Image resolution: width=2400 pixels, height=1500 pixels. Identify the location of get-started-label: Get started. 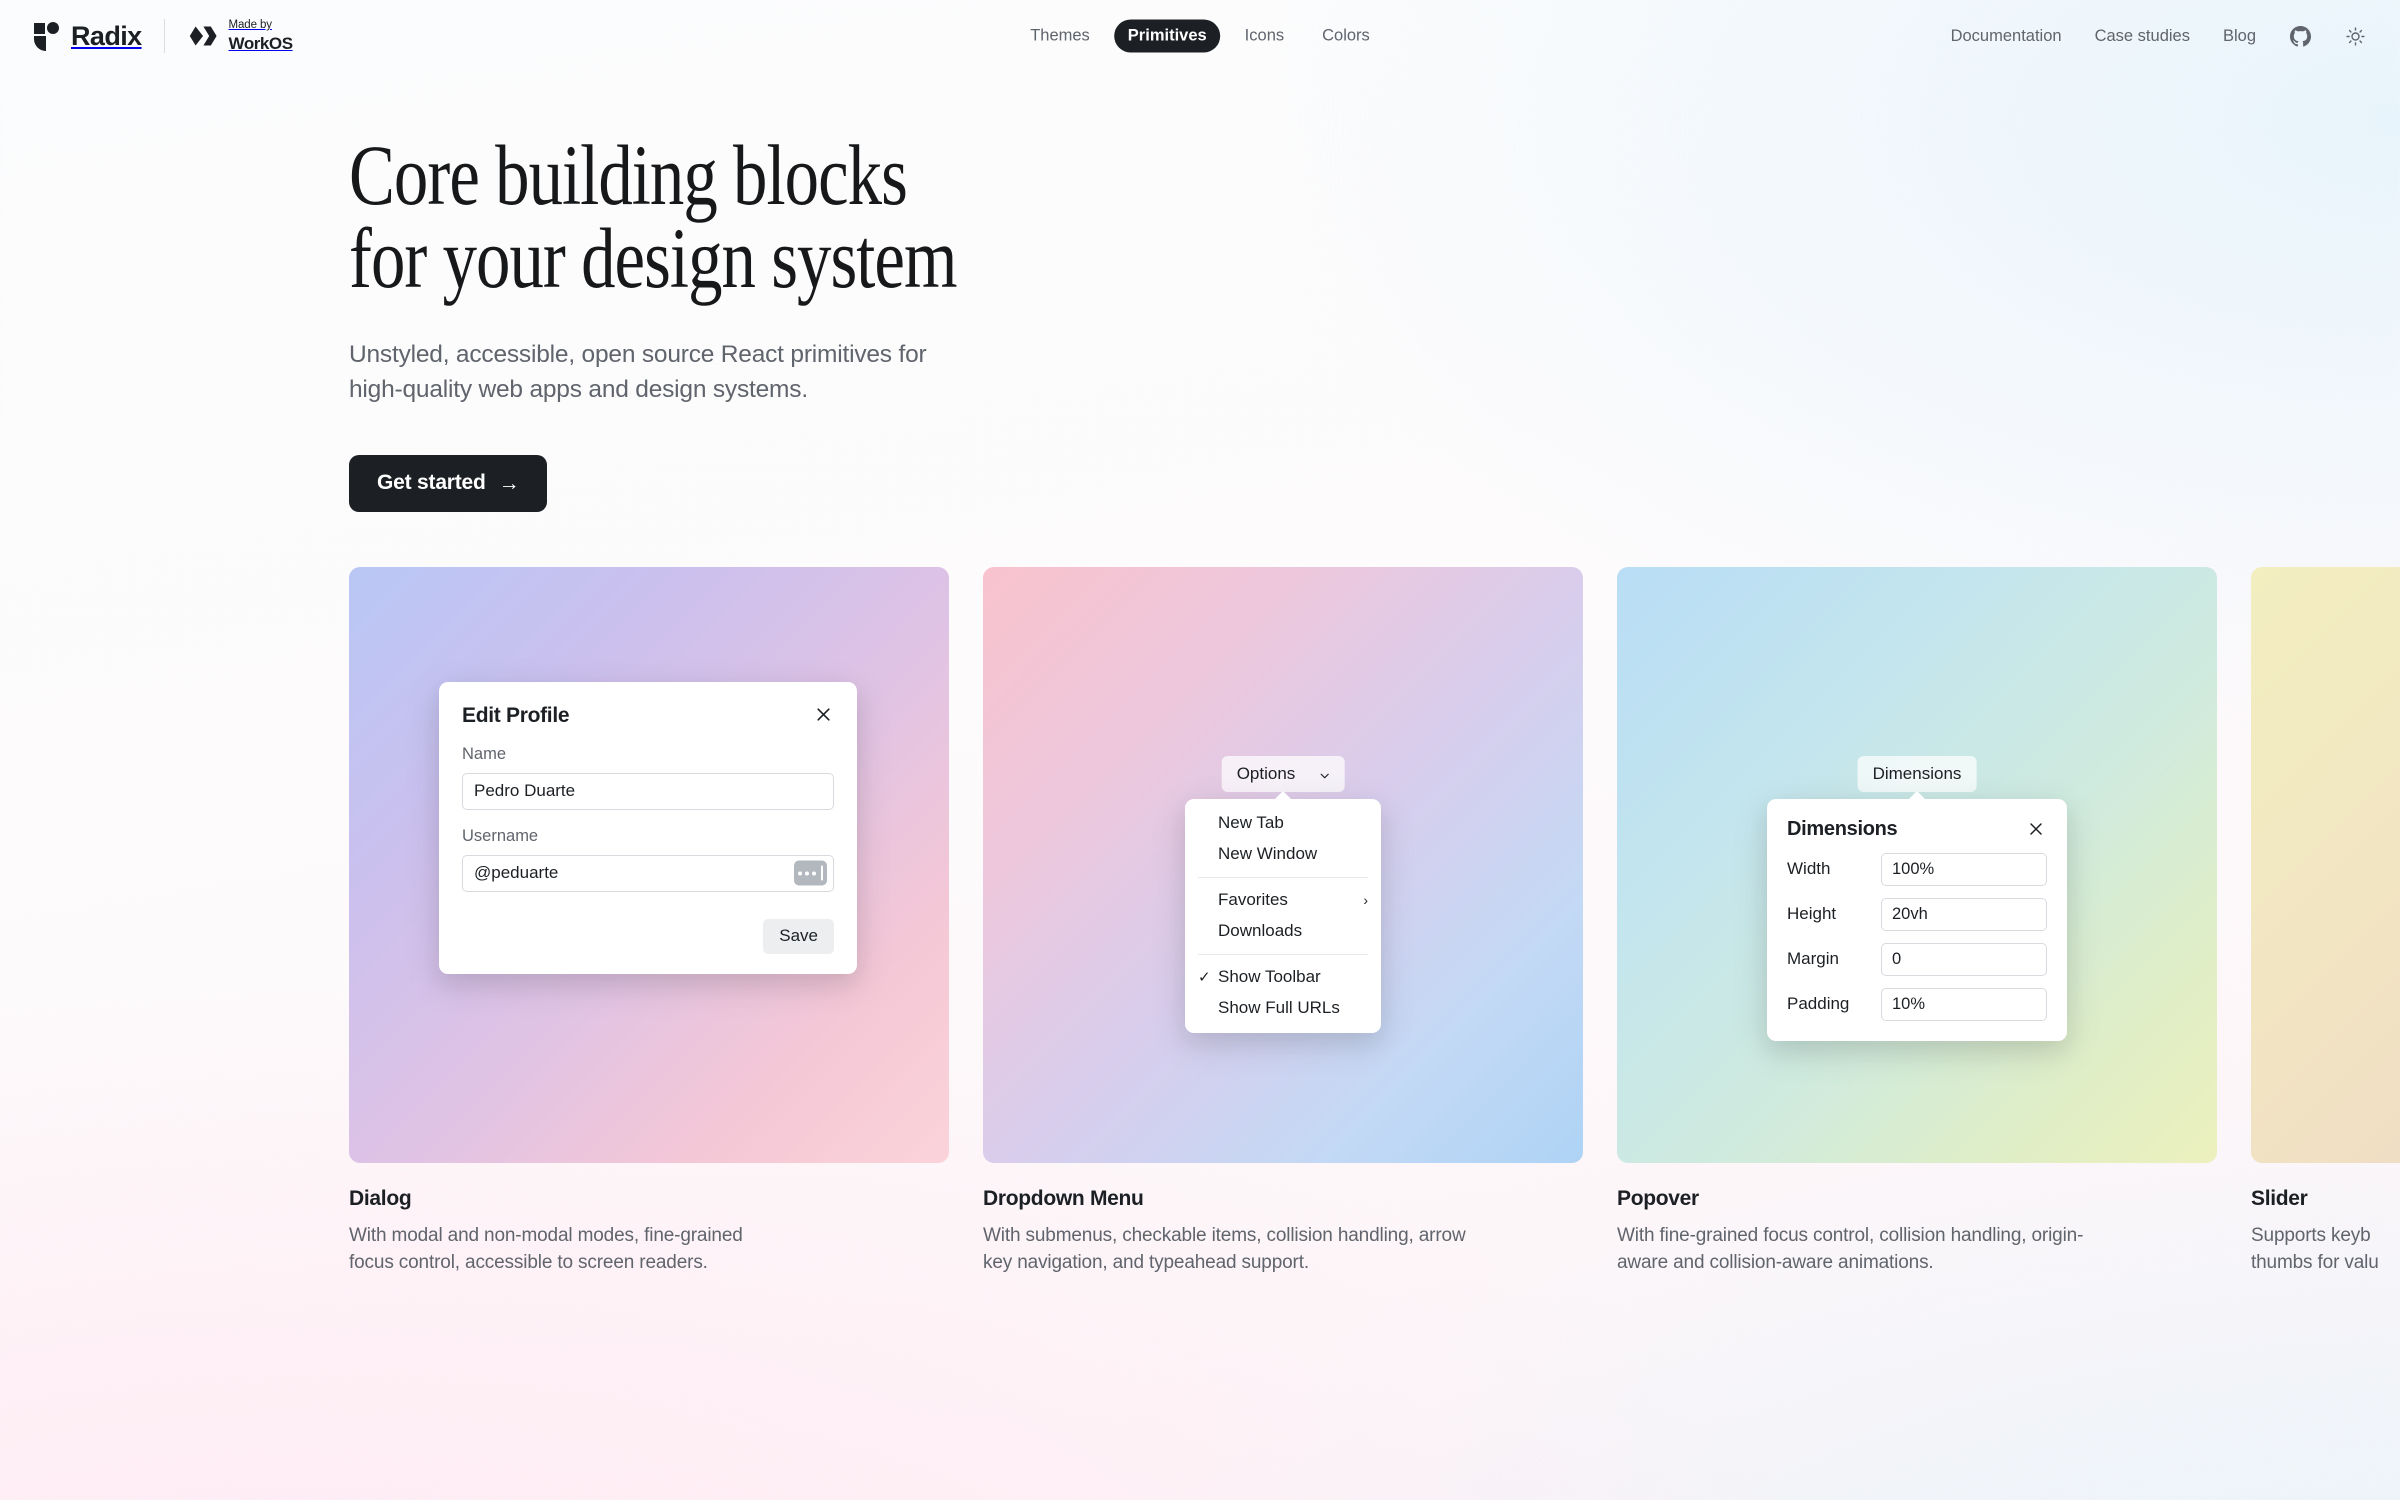
(431, 483).